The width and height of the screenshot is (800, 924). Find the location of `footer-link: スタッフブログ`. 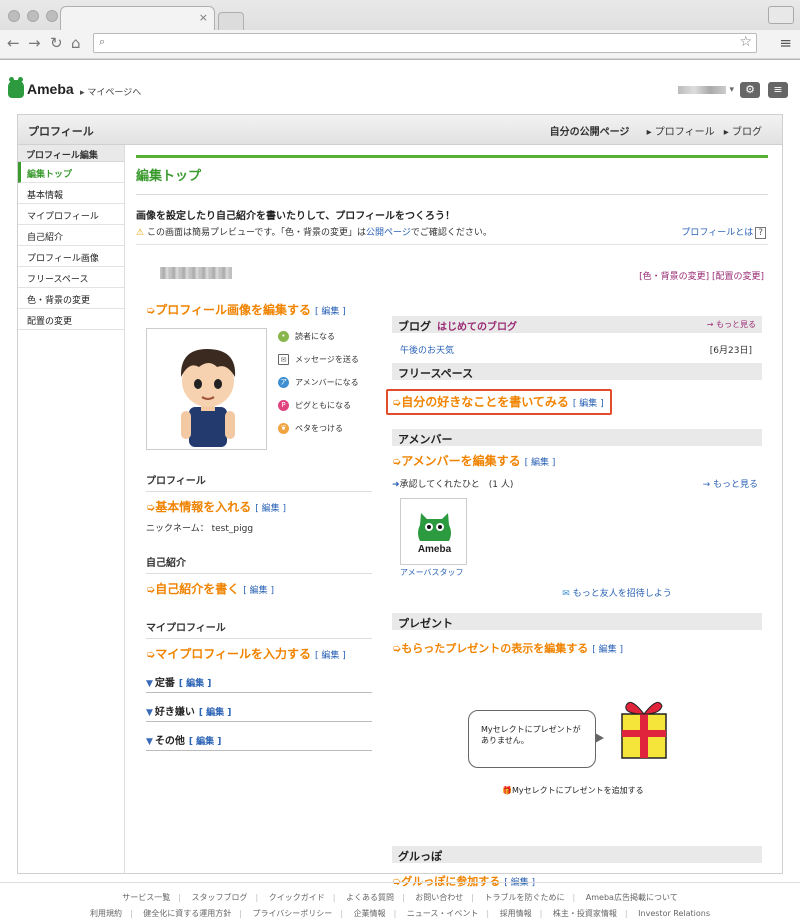

footer-link: スタッフブログ is located at coordinates (220, 897).